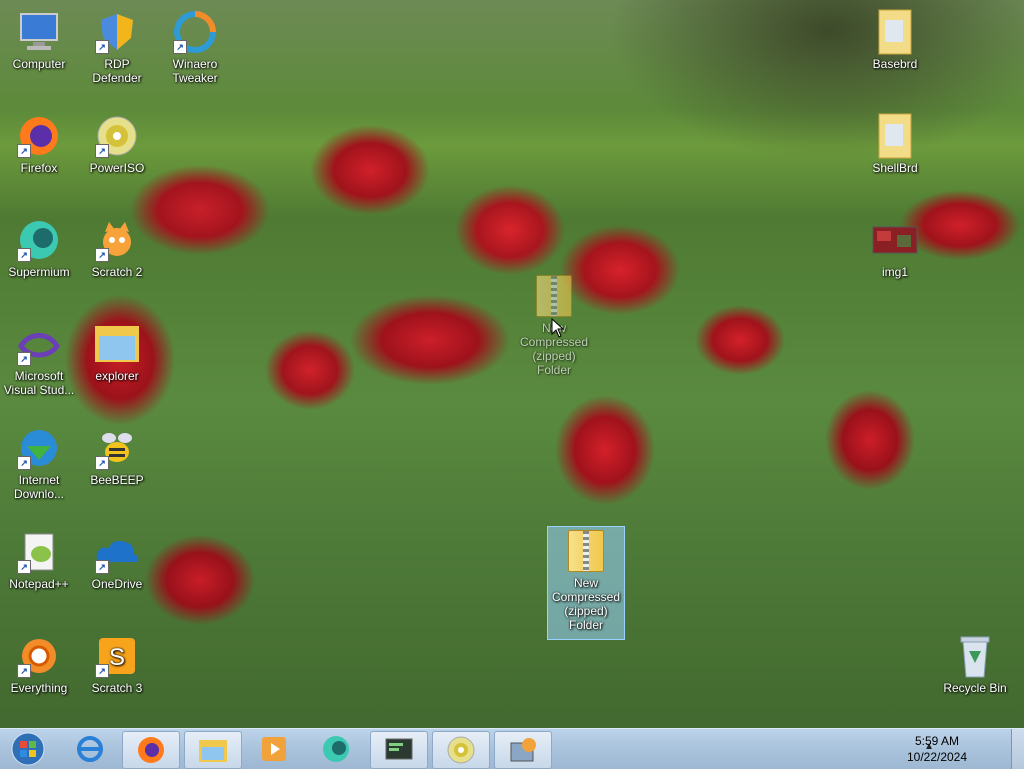 The image size is (1024, 769). What do you see at coordinates (117, 71) in the screenshot?
I see `icon-label: RDP Defender` at bounding box center [117, 71].